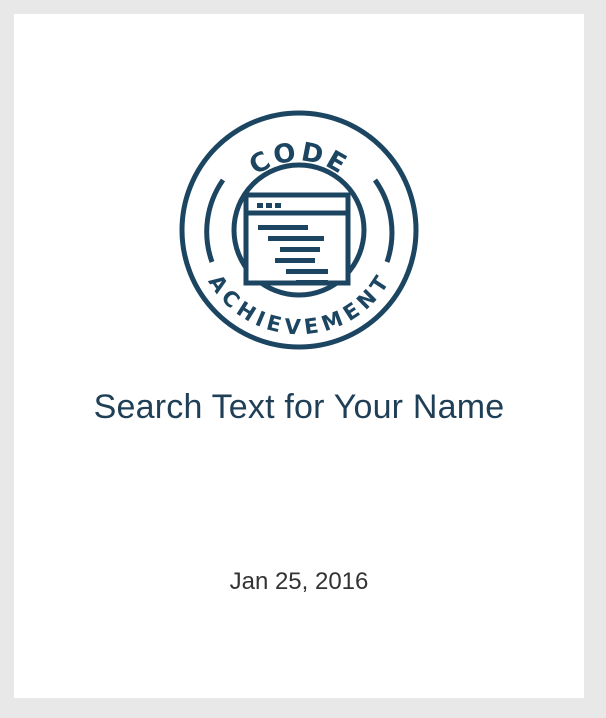 This screenshot has height=718, width=606. Describe the element at coordinates (383, 220) in the screenshot. I see `middle-arc-right` at that location.